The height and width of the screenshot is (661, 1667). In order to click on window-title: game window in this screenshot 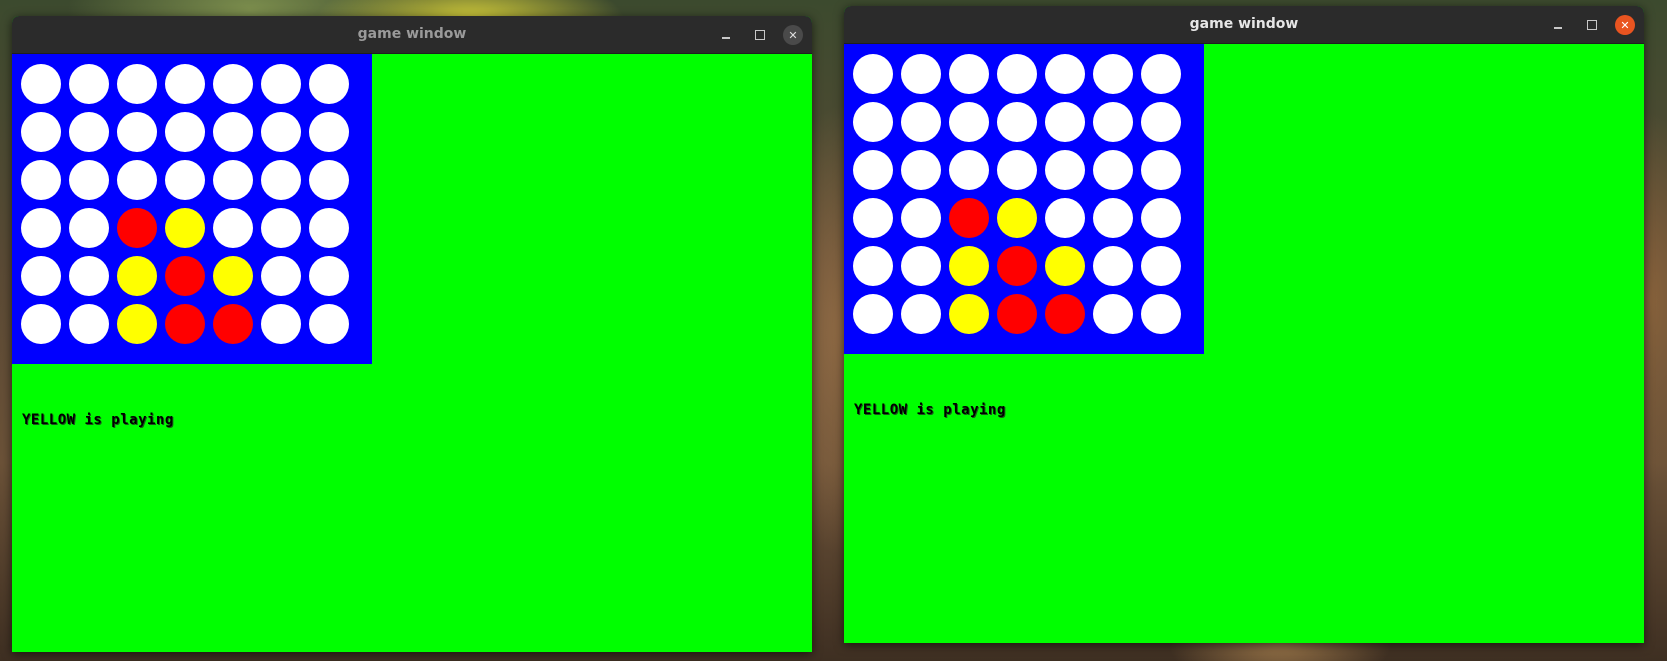, I will do `click(1244, 24)`.